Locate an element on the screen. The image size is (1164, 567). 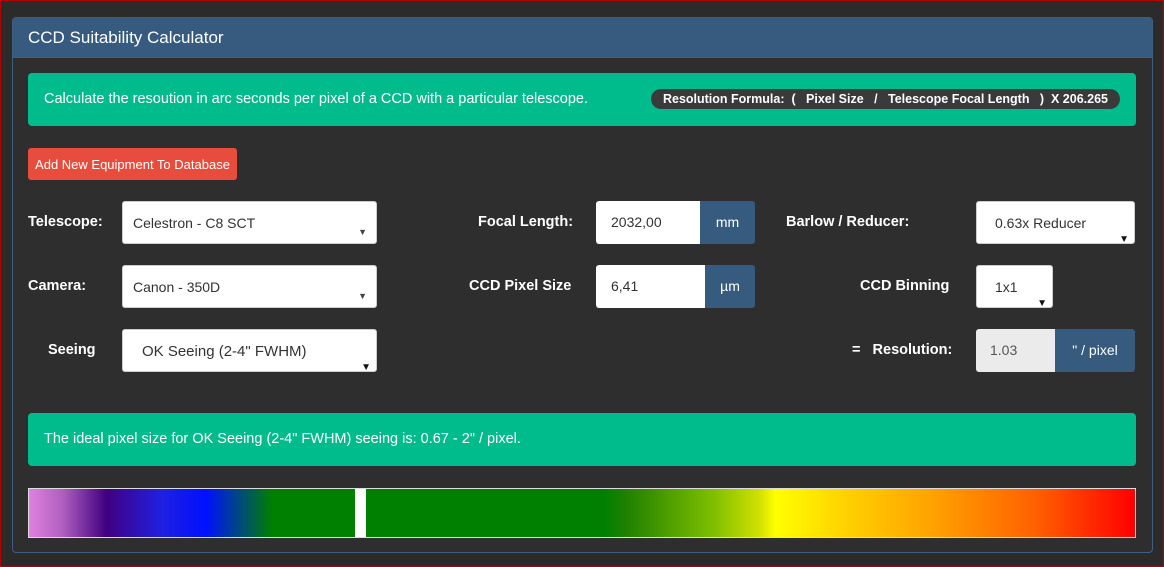
add-equipment-button: Add New Equipment To Database is located at coordinates (132, 164).